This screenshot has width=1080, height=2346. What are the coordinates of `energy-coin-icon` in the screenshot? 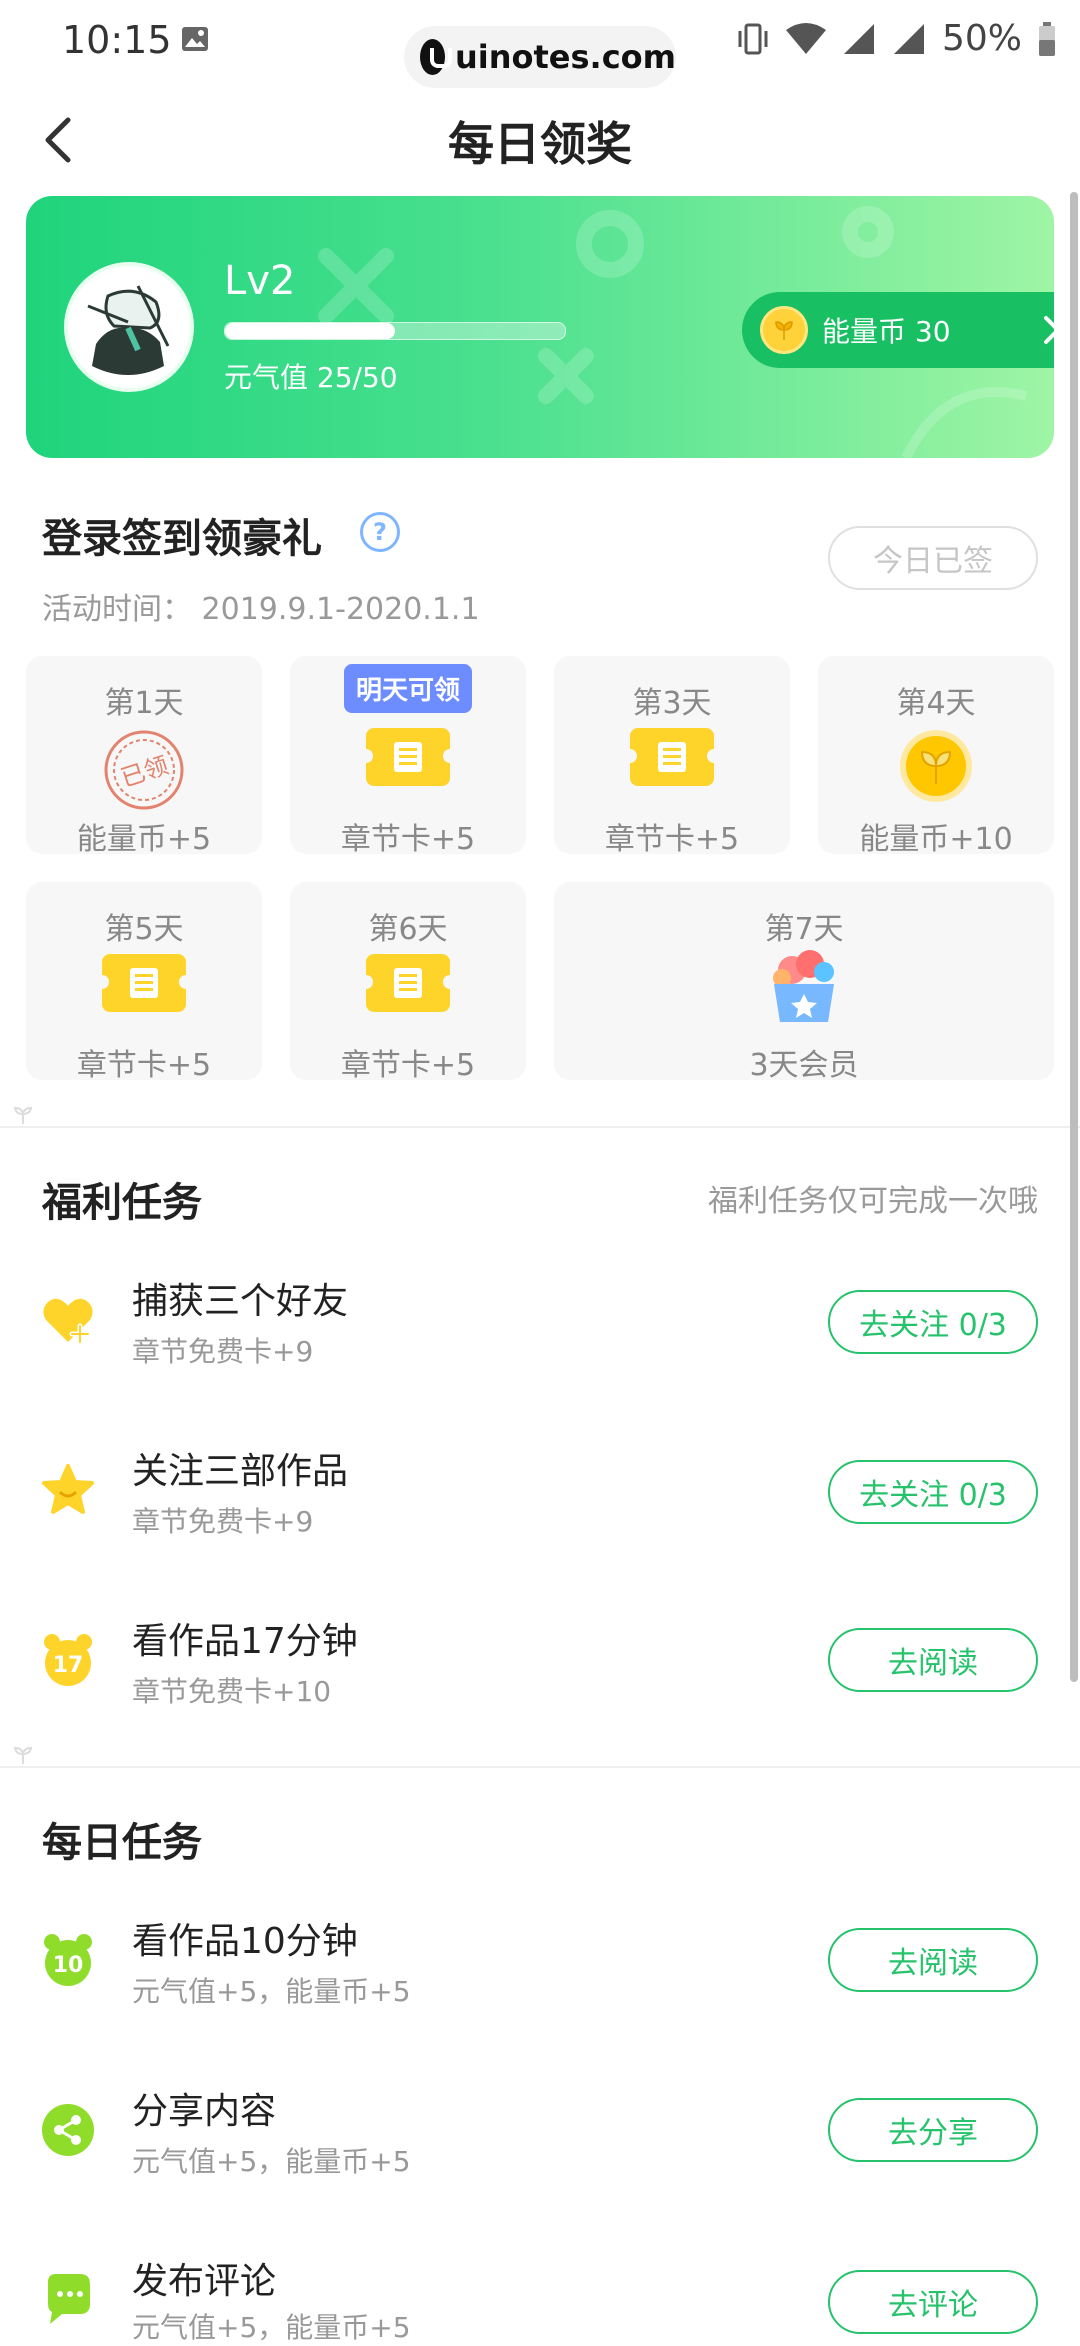 It's located at (784, 330).